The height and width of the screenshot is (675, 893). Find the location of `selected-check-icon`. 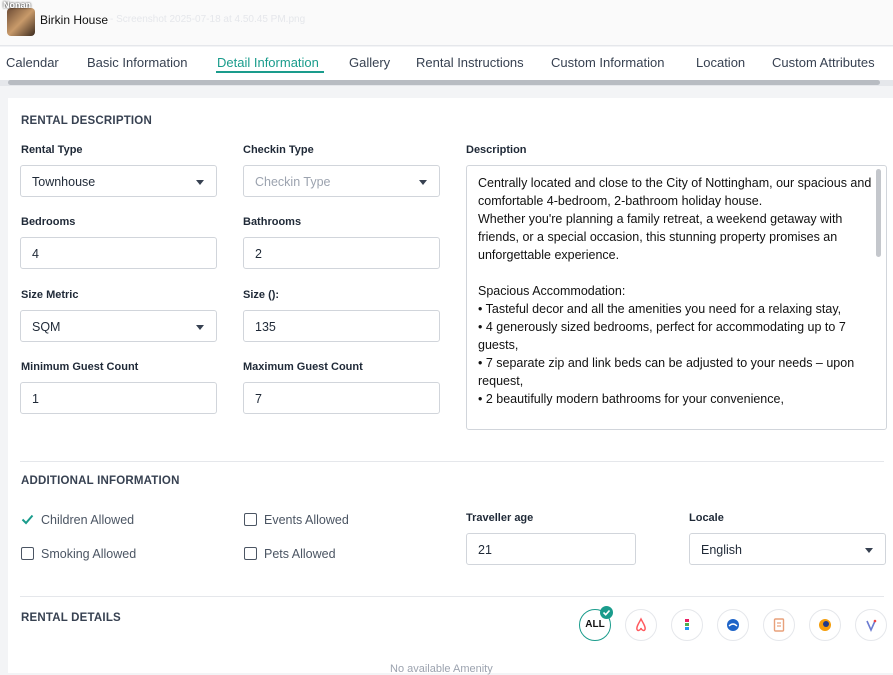

selected-check-icon is located at coordinates (606, 612).